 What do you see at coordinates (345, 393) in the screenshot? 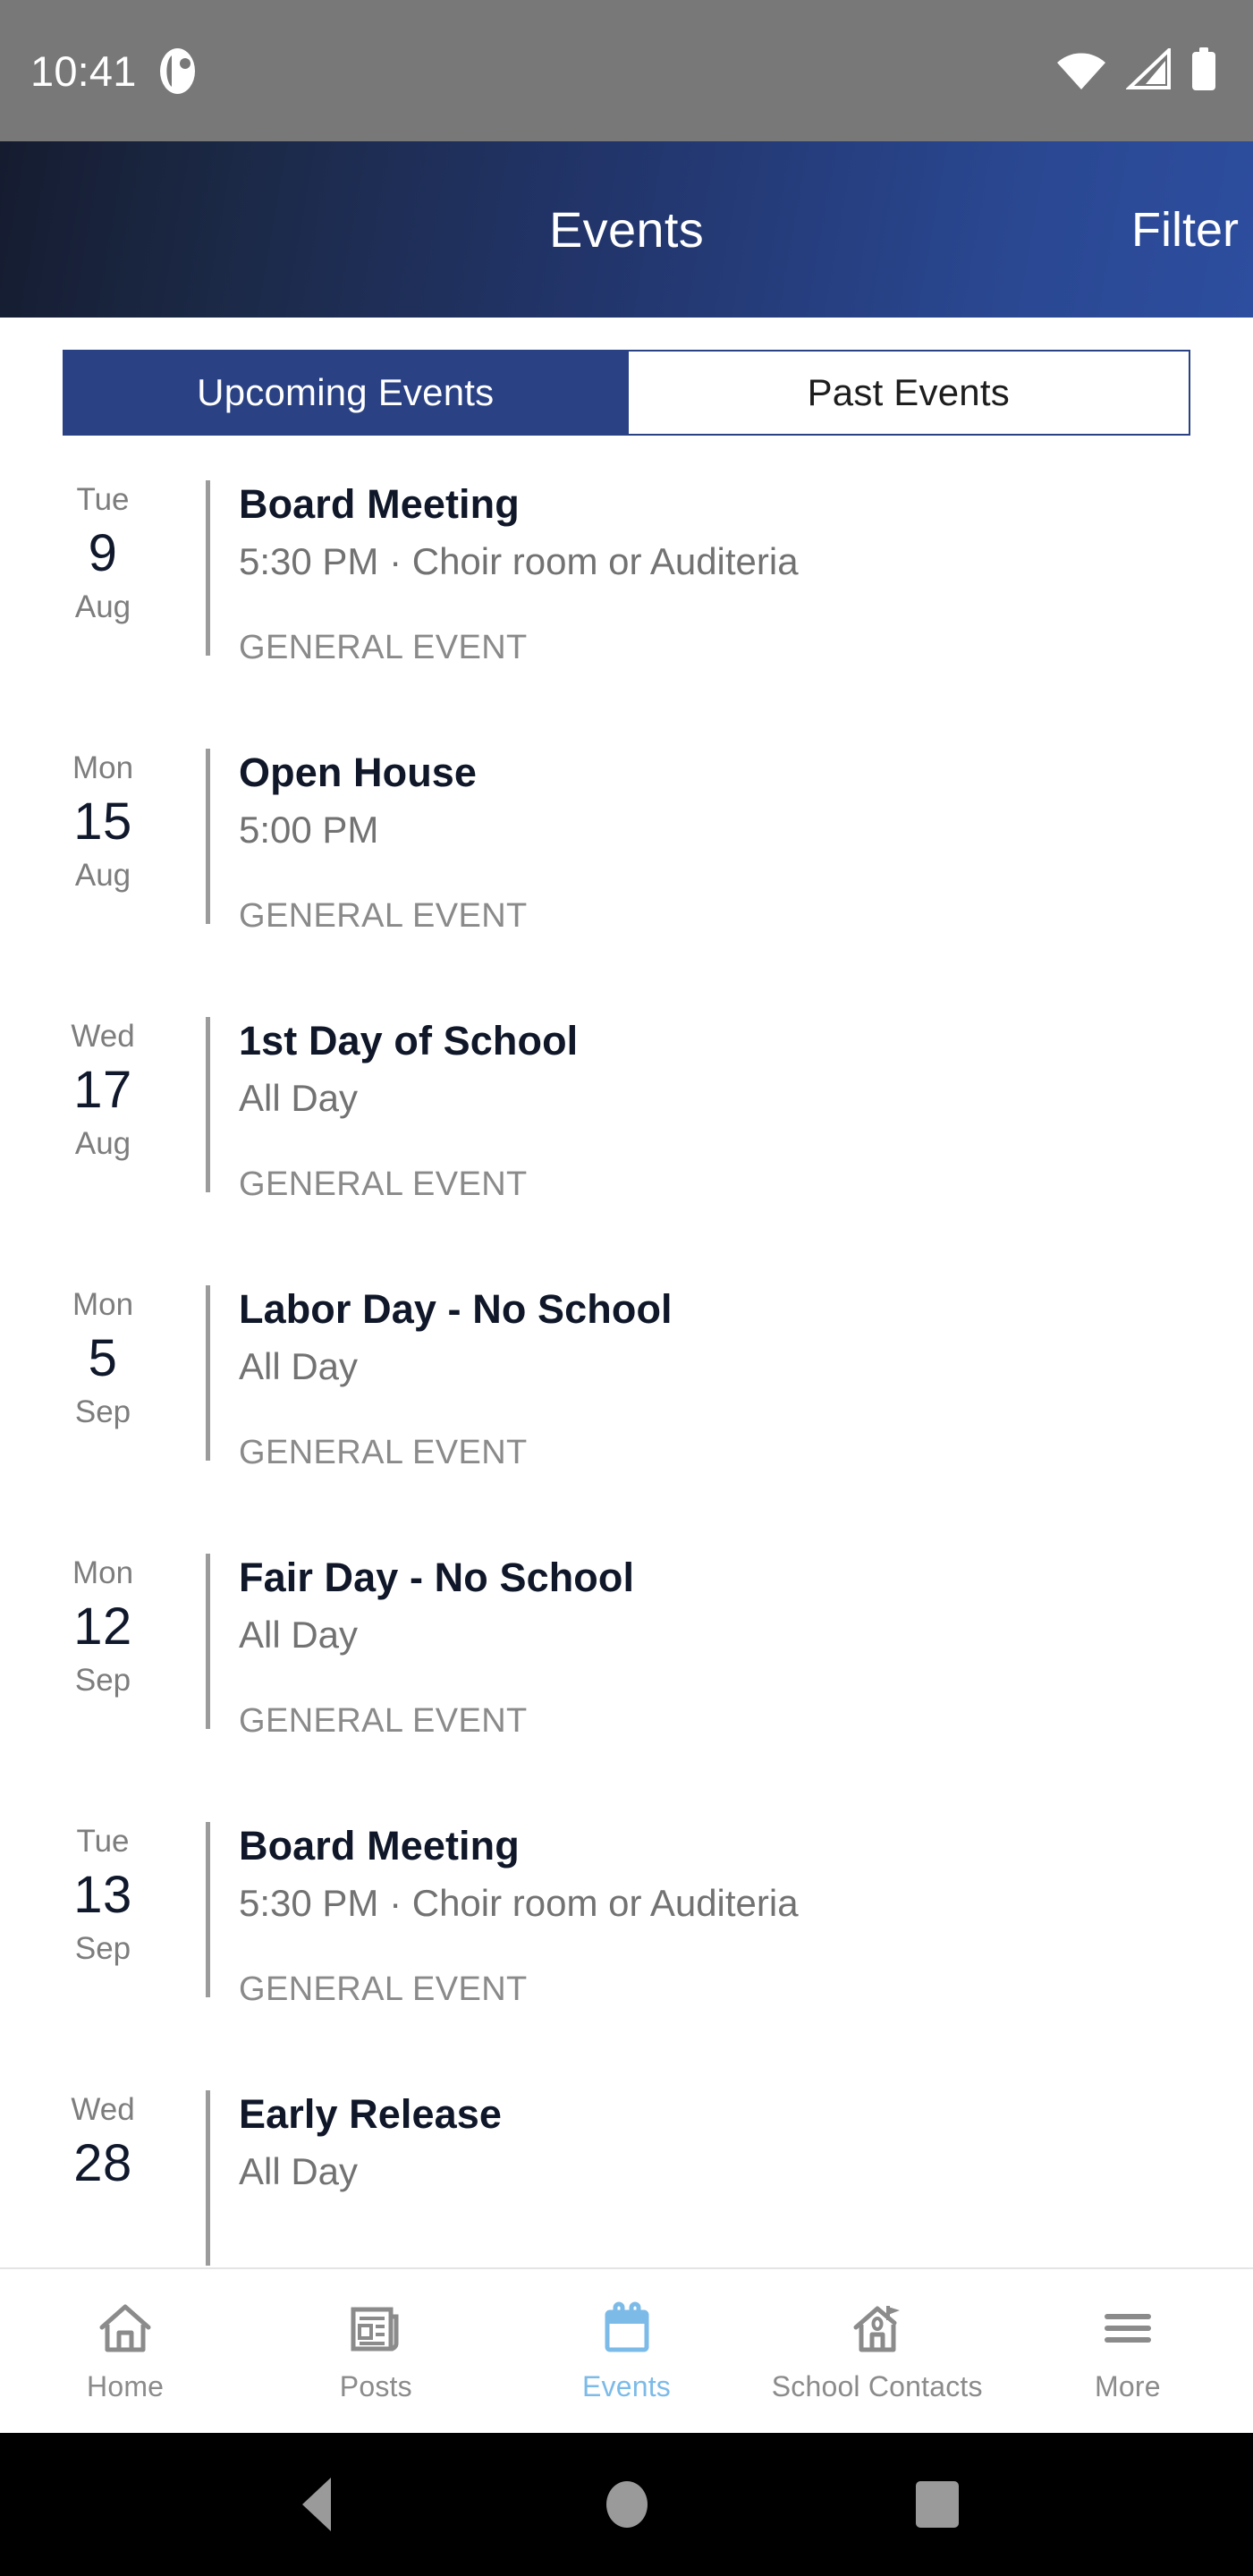
I see `tab-upcoming-events: Upcoming Events` at bounding box center [345, 393].